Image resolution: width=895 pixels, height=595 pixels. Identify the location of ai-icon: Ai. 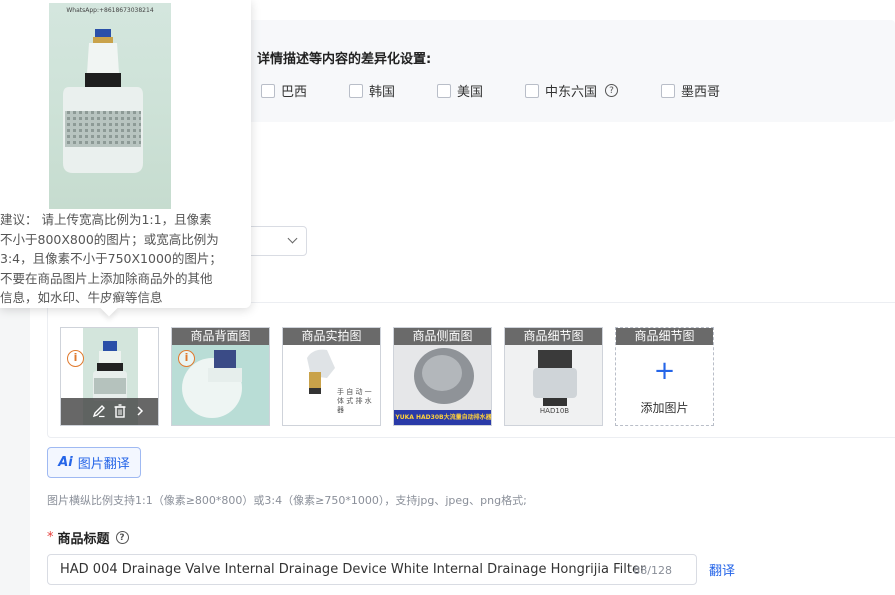
(65, 462).